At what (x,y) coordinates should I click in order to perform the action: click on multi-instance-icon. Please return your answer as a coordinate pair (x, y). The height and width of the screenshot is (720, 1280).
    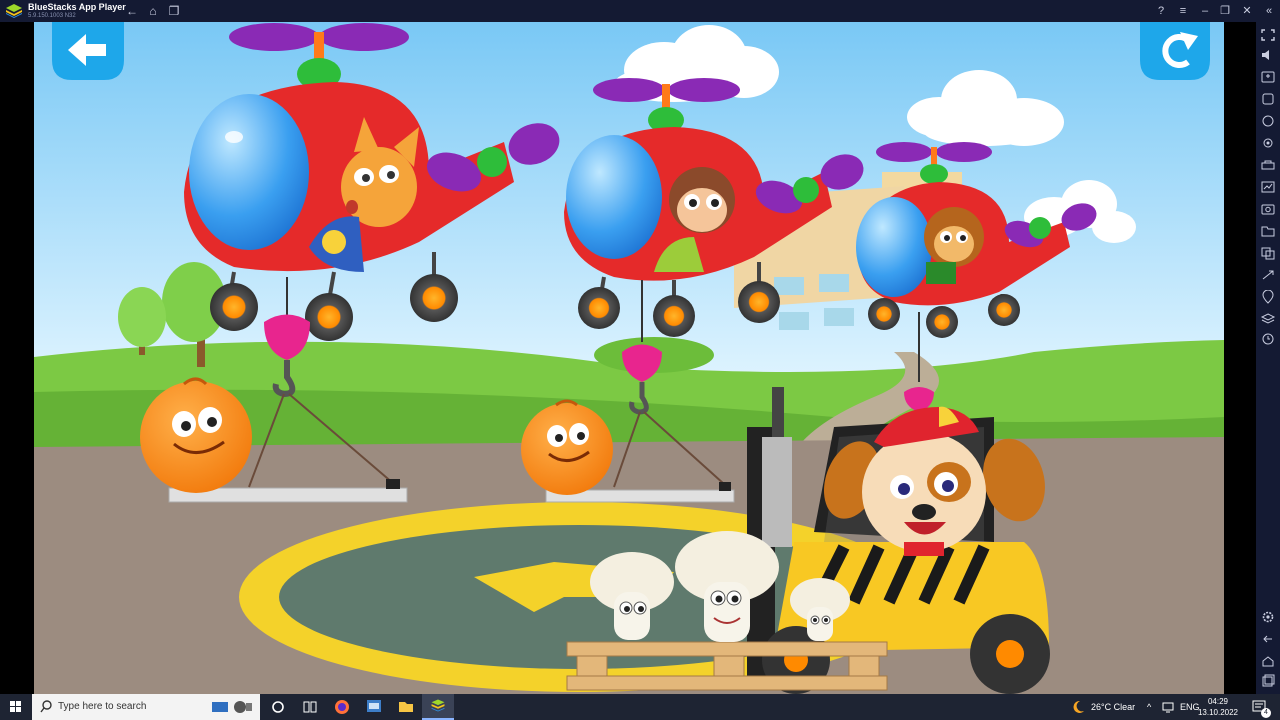
    Looking at the image, I should click on (1268, 253).